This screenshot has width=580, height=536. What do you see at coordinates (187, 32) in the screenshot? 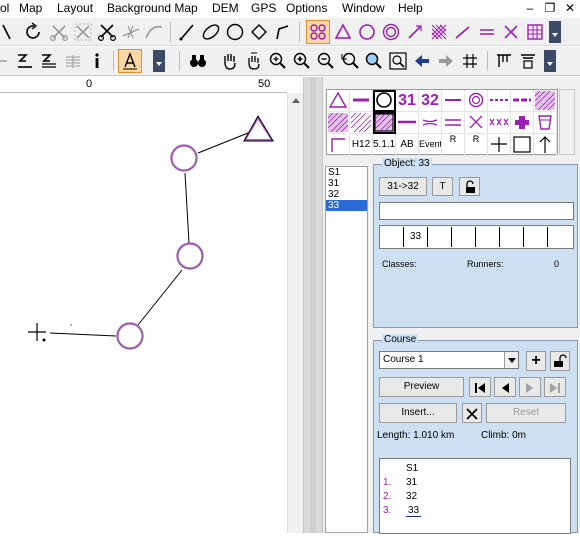
I see `straight-line-icon` at bounding box center [187, 32].